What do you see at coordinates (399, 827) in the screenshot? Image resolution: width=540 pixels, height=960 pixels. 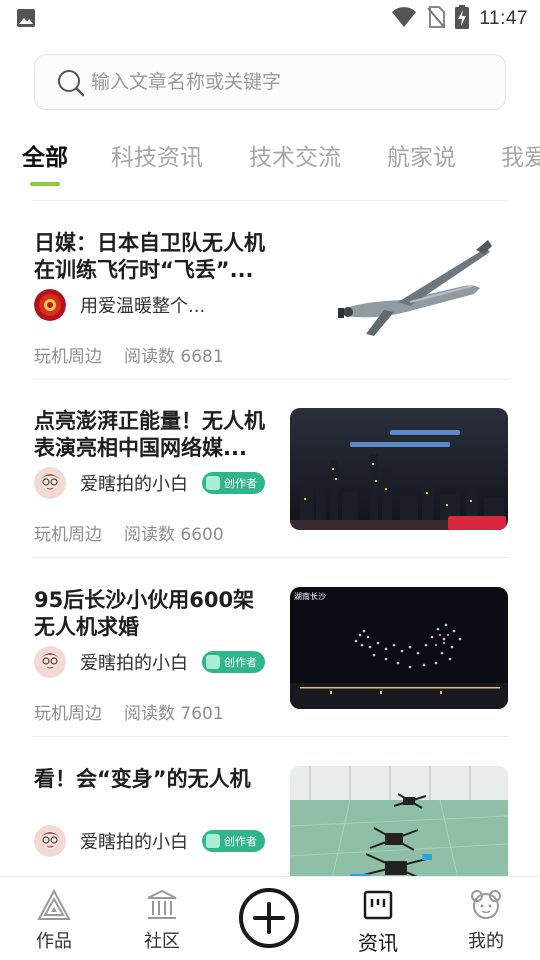 I see `thumbnail-quadcopter-drones` at bounding box center [399, 827].